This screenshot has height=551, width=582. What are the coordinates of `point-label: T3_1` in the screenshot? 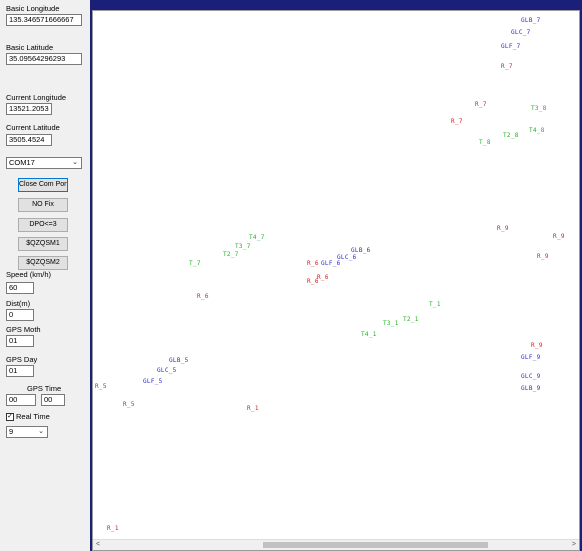 It's located at (391, 323).